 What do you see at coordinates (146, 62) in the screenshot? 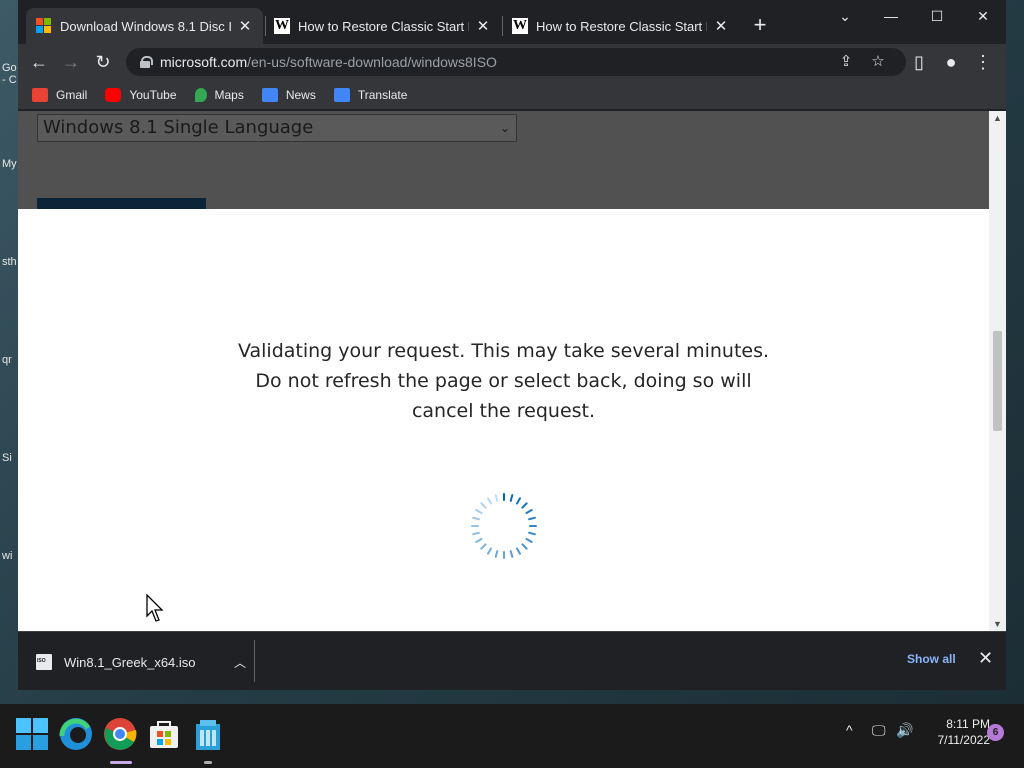
I see `lock-icon` at bounding box center [146, 62].